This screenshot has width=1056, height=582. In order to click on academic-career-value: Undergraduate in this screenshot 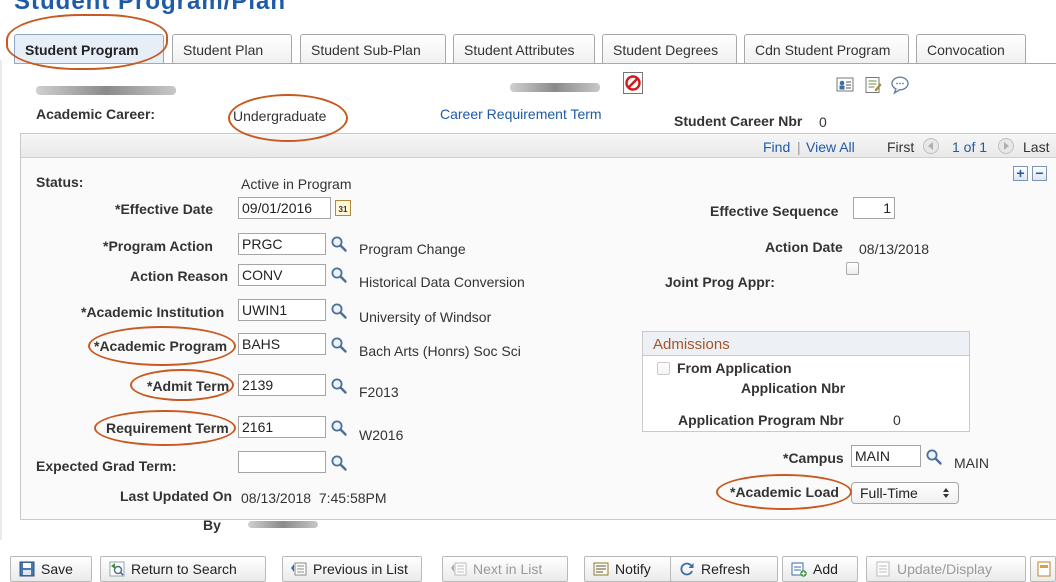, I will do `click(280, 116)`.